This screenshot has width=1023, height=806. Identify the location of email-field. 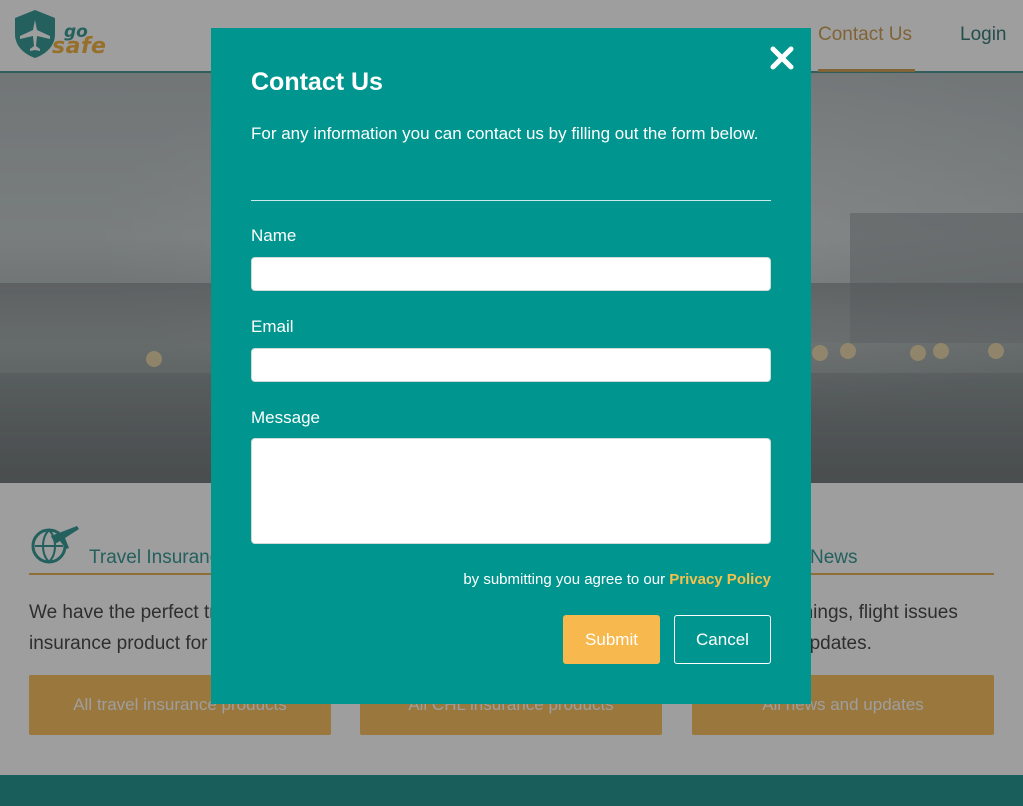
(511, 365).